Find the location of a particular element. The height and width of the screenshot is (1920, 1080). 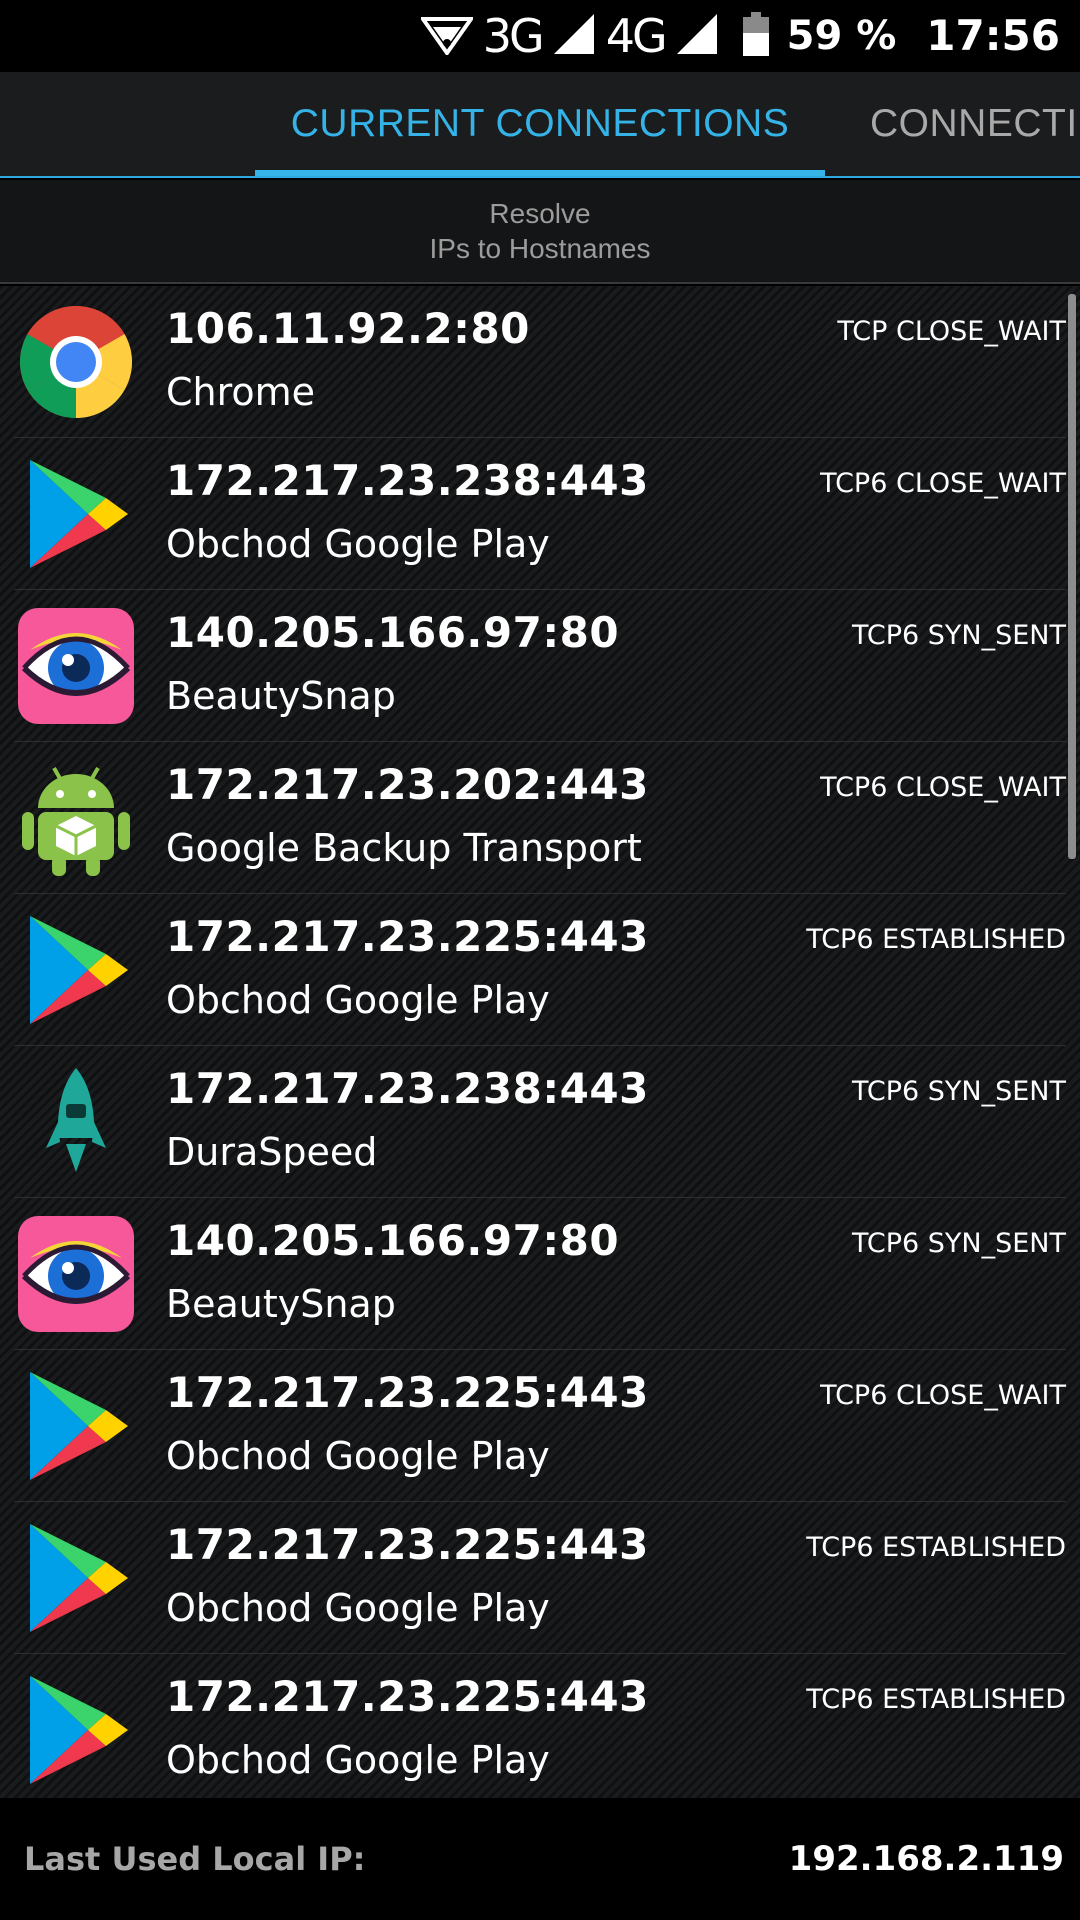

toolbar: Resolve IPs to Hostnames is located at coordinates (540, 232).